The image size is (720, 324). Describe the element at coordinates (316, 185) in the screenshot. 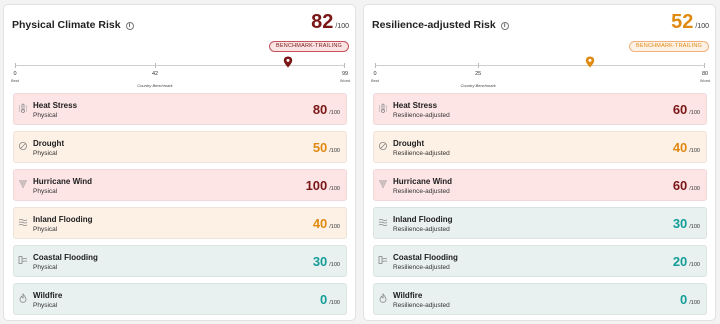

I see `risk-card-score-value: 100` at that location.